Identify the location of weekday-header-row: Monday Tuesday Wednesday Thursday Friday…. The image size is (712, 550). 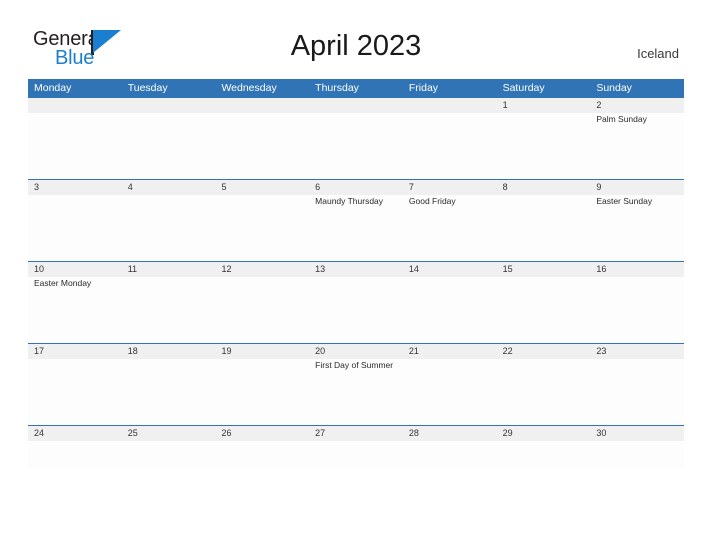
(356, 88).